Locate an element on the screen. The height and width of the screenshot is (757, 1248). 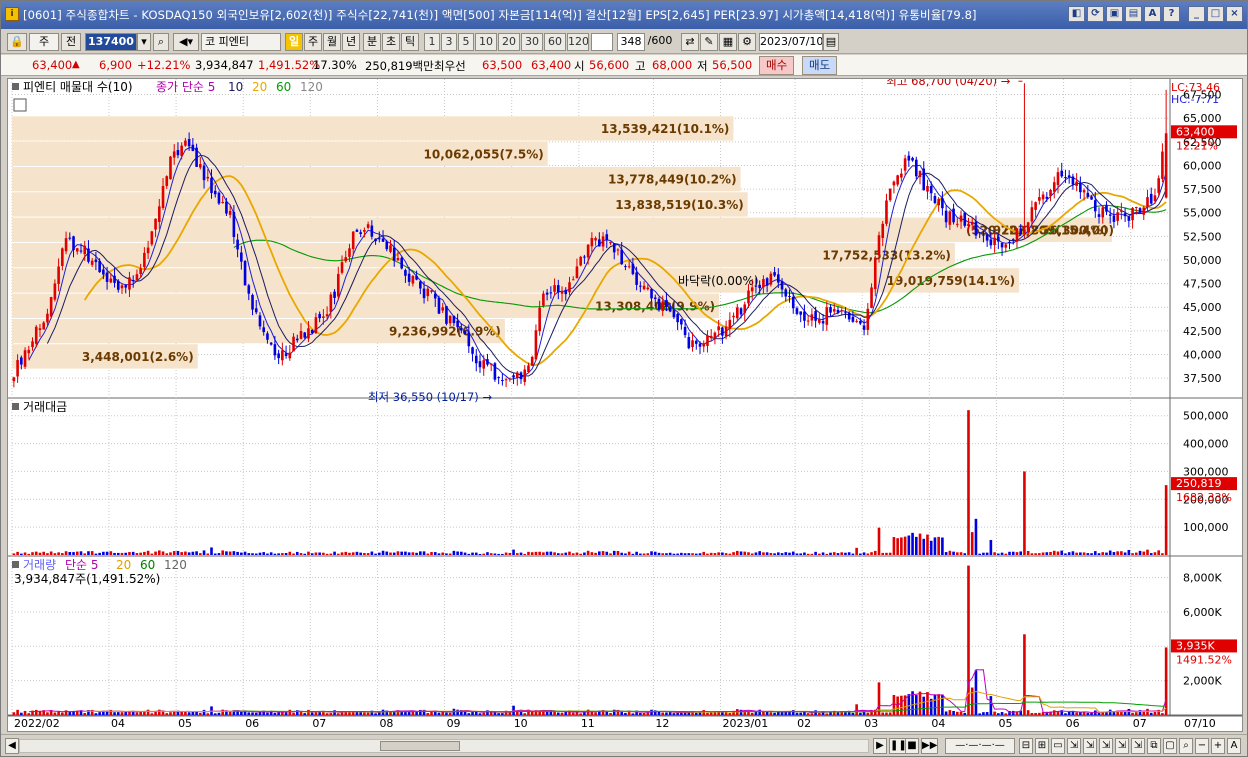
stock-name-field: 코 피엔티 is located at coordinates (241, 42).